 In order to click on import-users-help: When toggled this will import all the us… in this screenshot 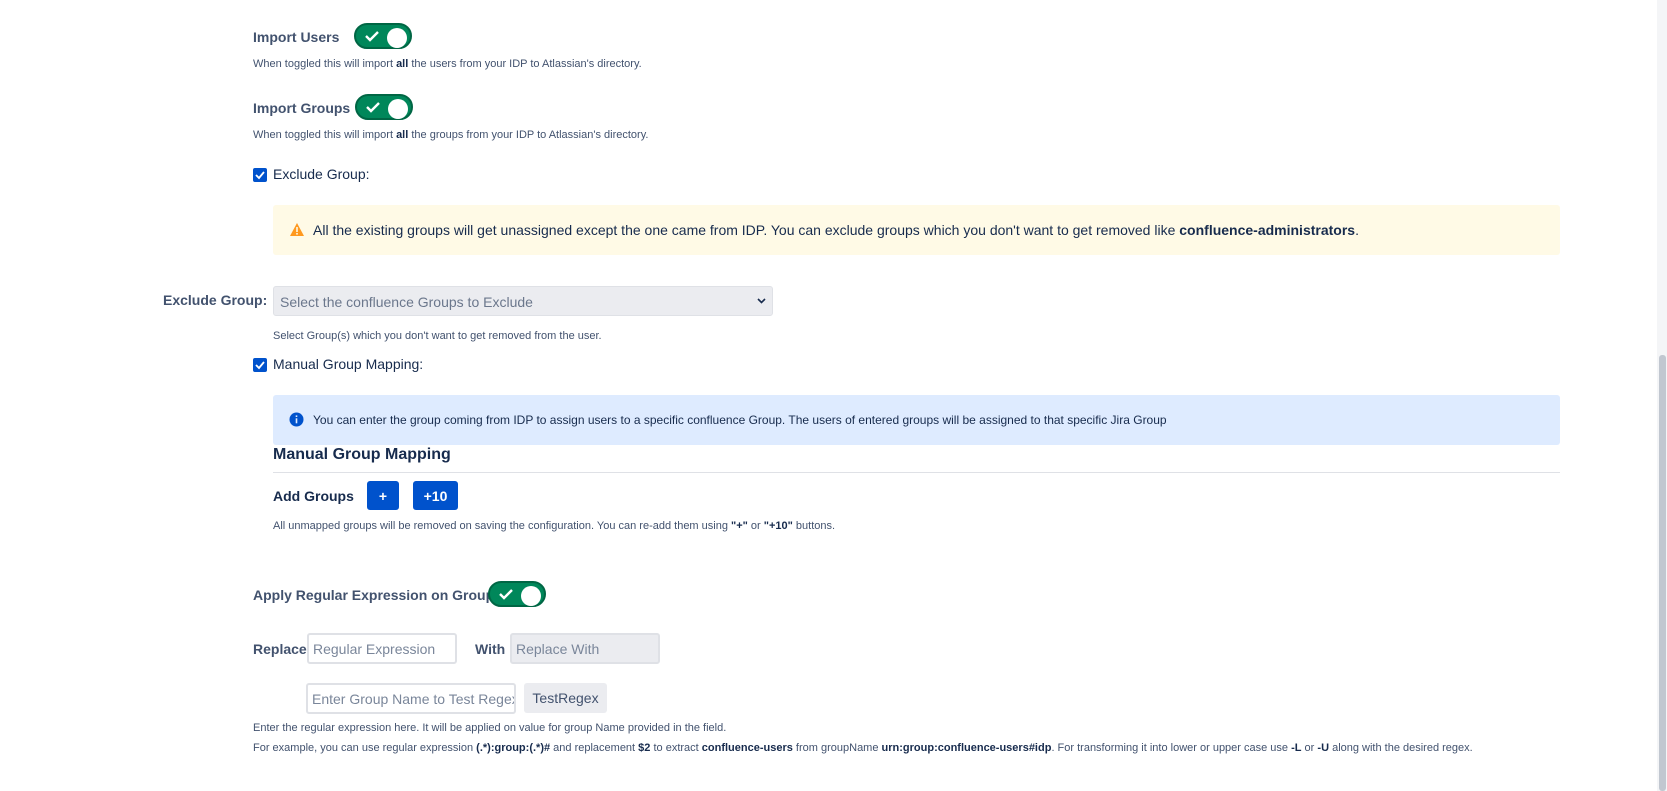, I will do `click(447, 64)`.